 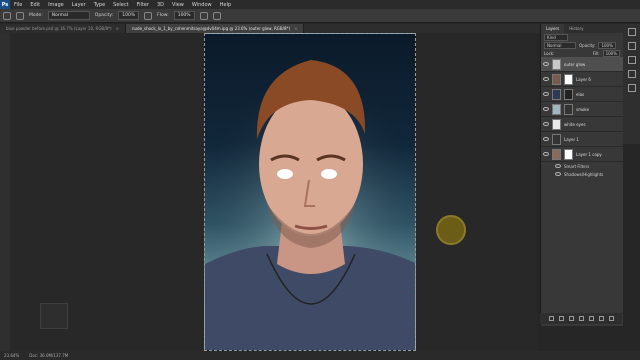 What do you see at coordinates (49, 355) in the screenshot?
I see `doc-size-readout: Doc: 36.0M/137.7M` at bounding box center [49, 355].